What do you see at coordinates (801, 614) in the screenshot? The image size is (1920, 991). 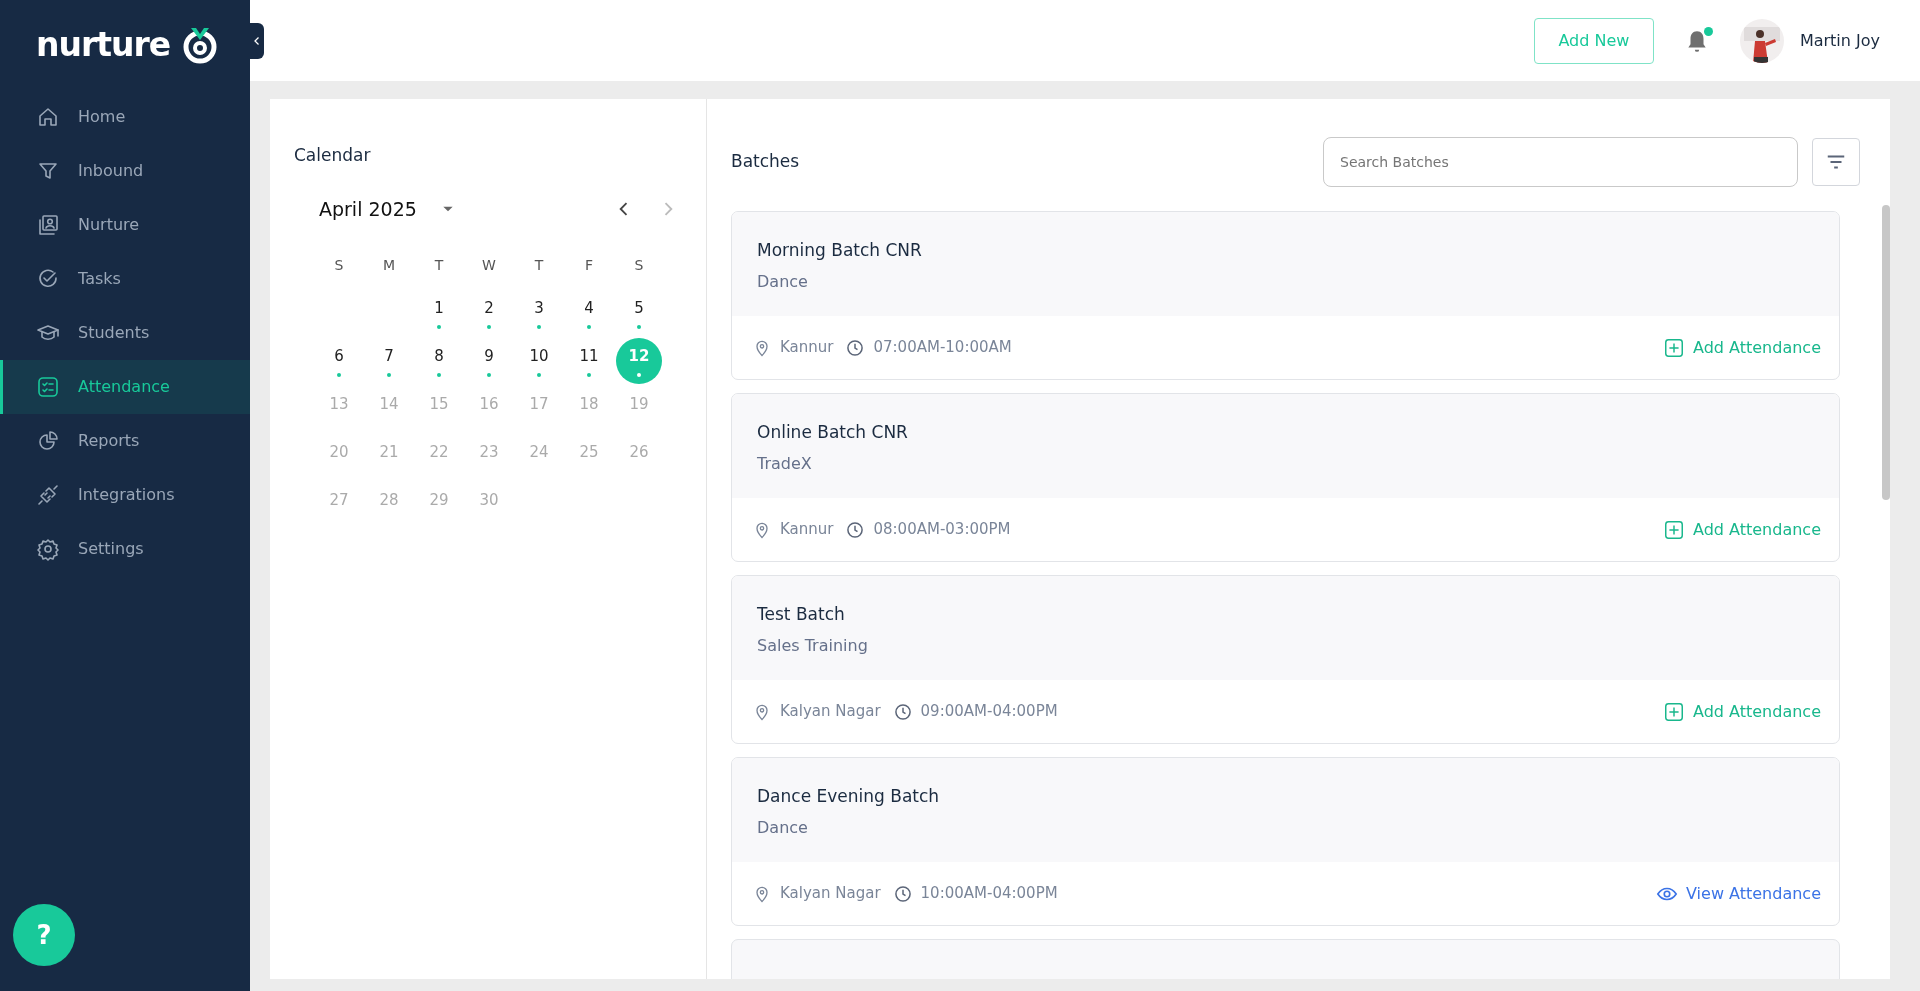 I see `batch-name: Test Batch` at bounding box center [801, 614].